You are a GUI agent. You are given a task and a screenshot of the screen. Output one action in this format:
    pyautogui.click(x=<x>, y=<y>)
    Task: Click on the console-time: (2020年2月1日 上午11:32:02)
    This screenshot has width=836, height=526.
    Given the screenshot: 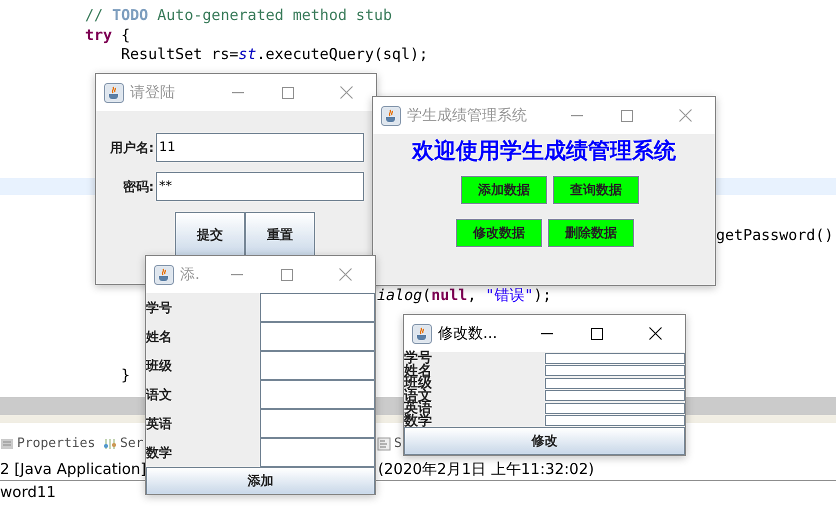 What is the action you would take?
    pyautogui.click(x=486, y=469)
    